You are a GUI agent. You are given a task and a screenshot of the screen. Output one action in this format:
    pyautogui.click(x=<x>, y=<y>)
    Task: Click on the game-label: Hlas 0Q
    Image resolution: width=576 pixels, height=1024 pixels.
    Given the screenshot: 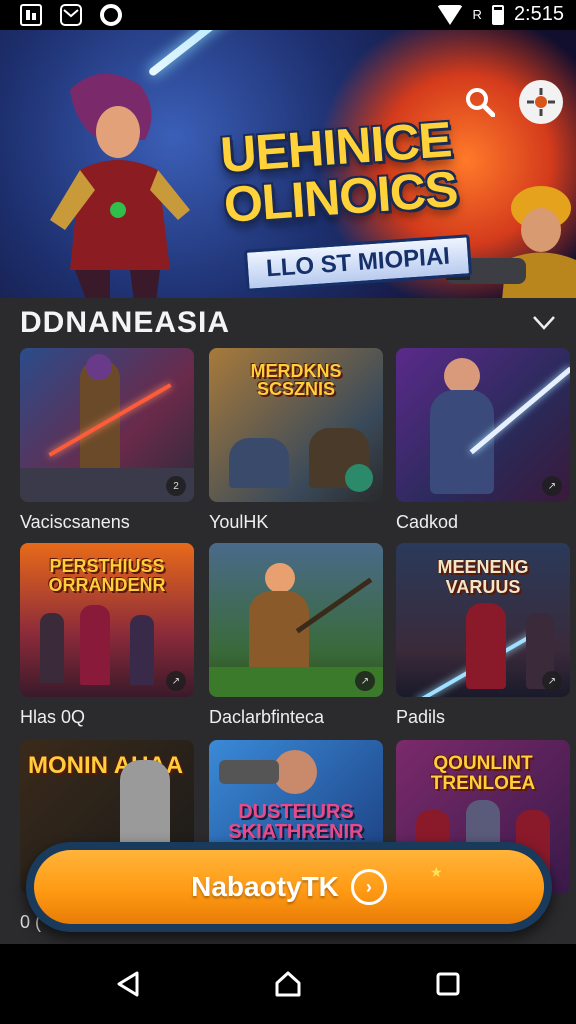 What is the action you would take?
    pyautogui.click(x=53, y=717)
    